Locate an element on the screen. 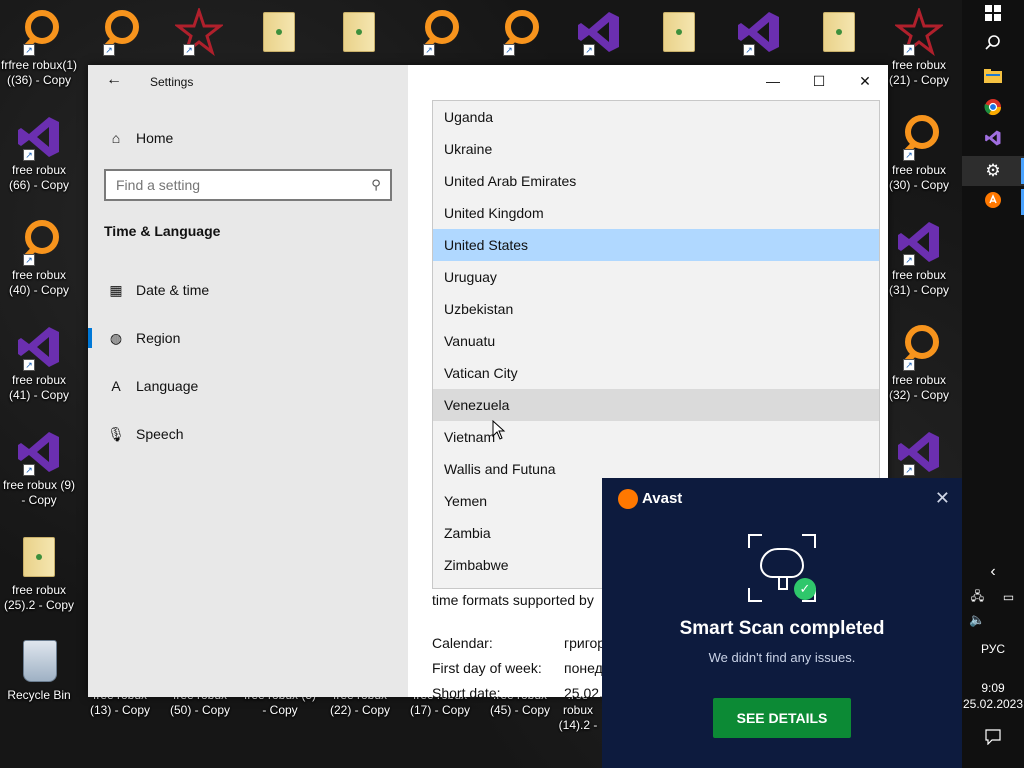  checkmark-icon: ✓ is located at coordinates (805, 589).